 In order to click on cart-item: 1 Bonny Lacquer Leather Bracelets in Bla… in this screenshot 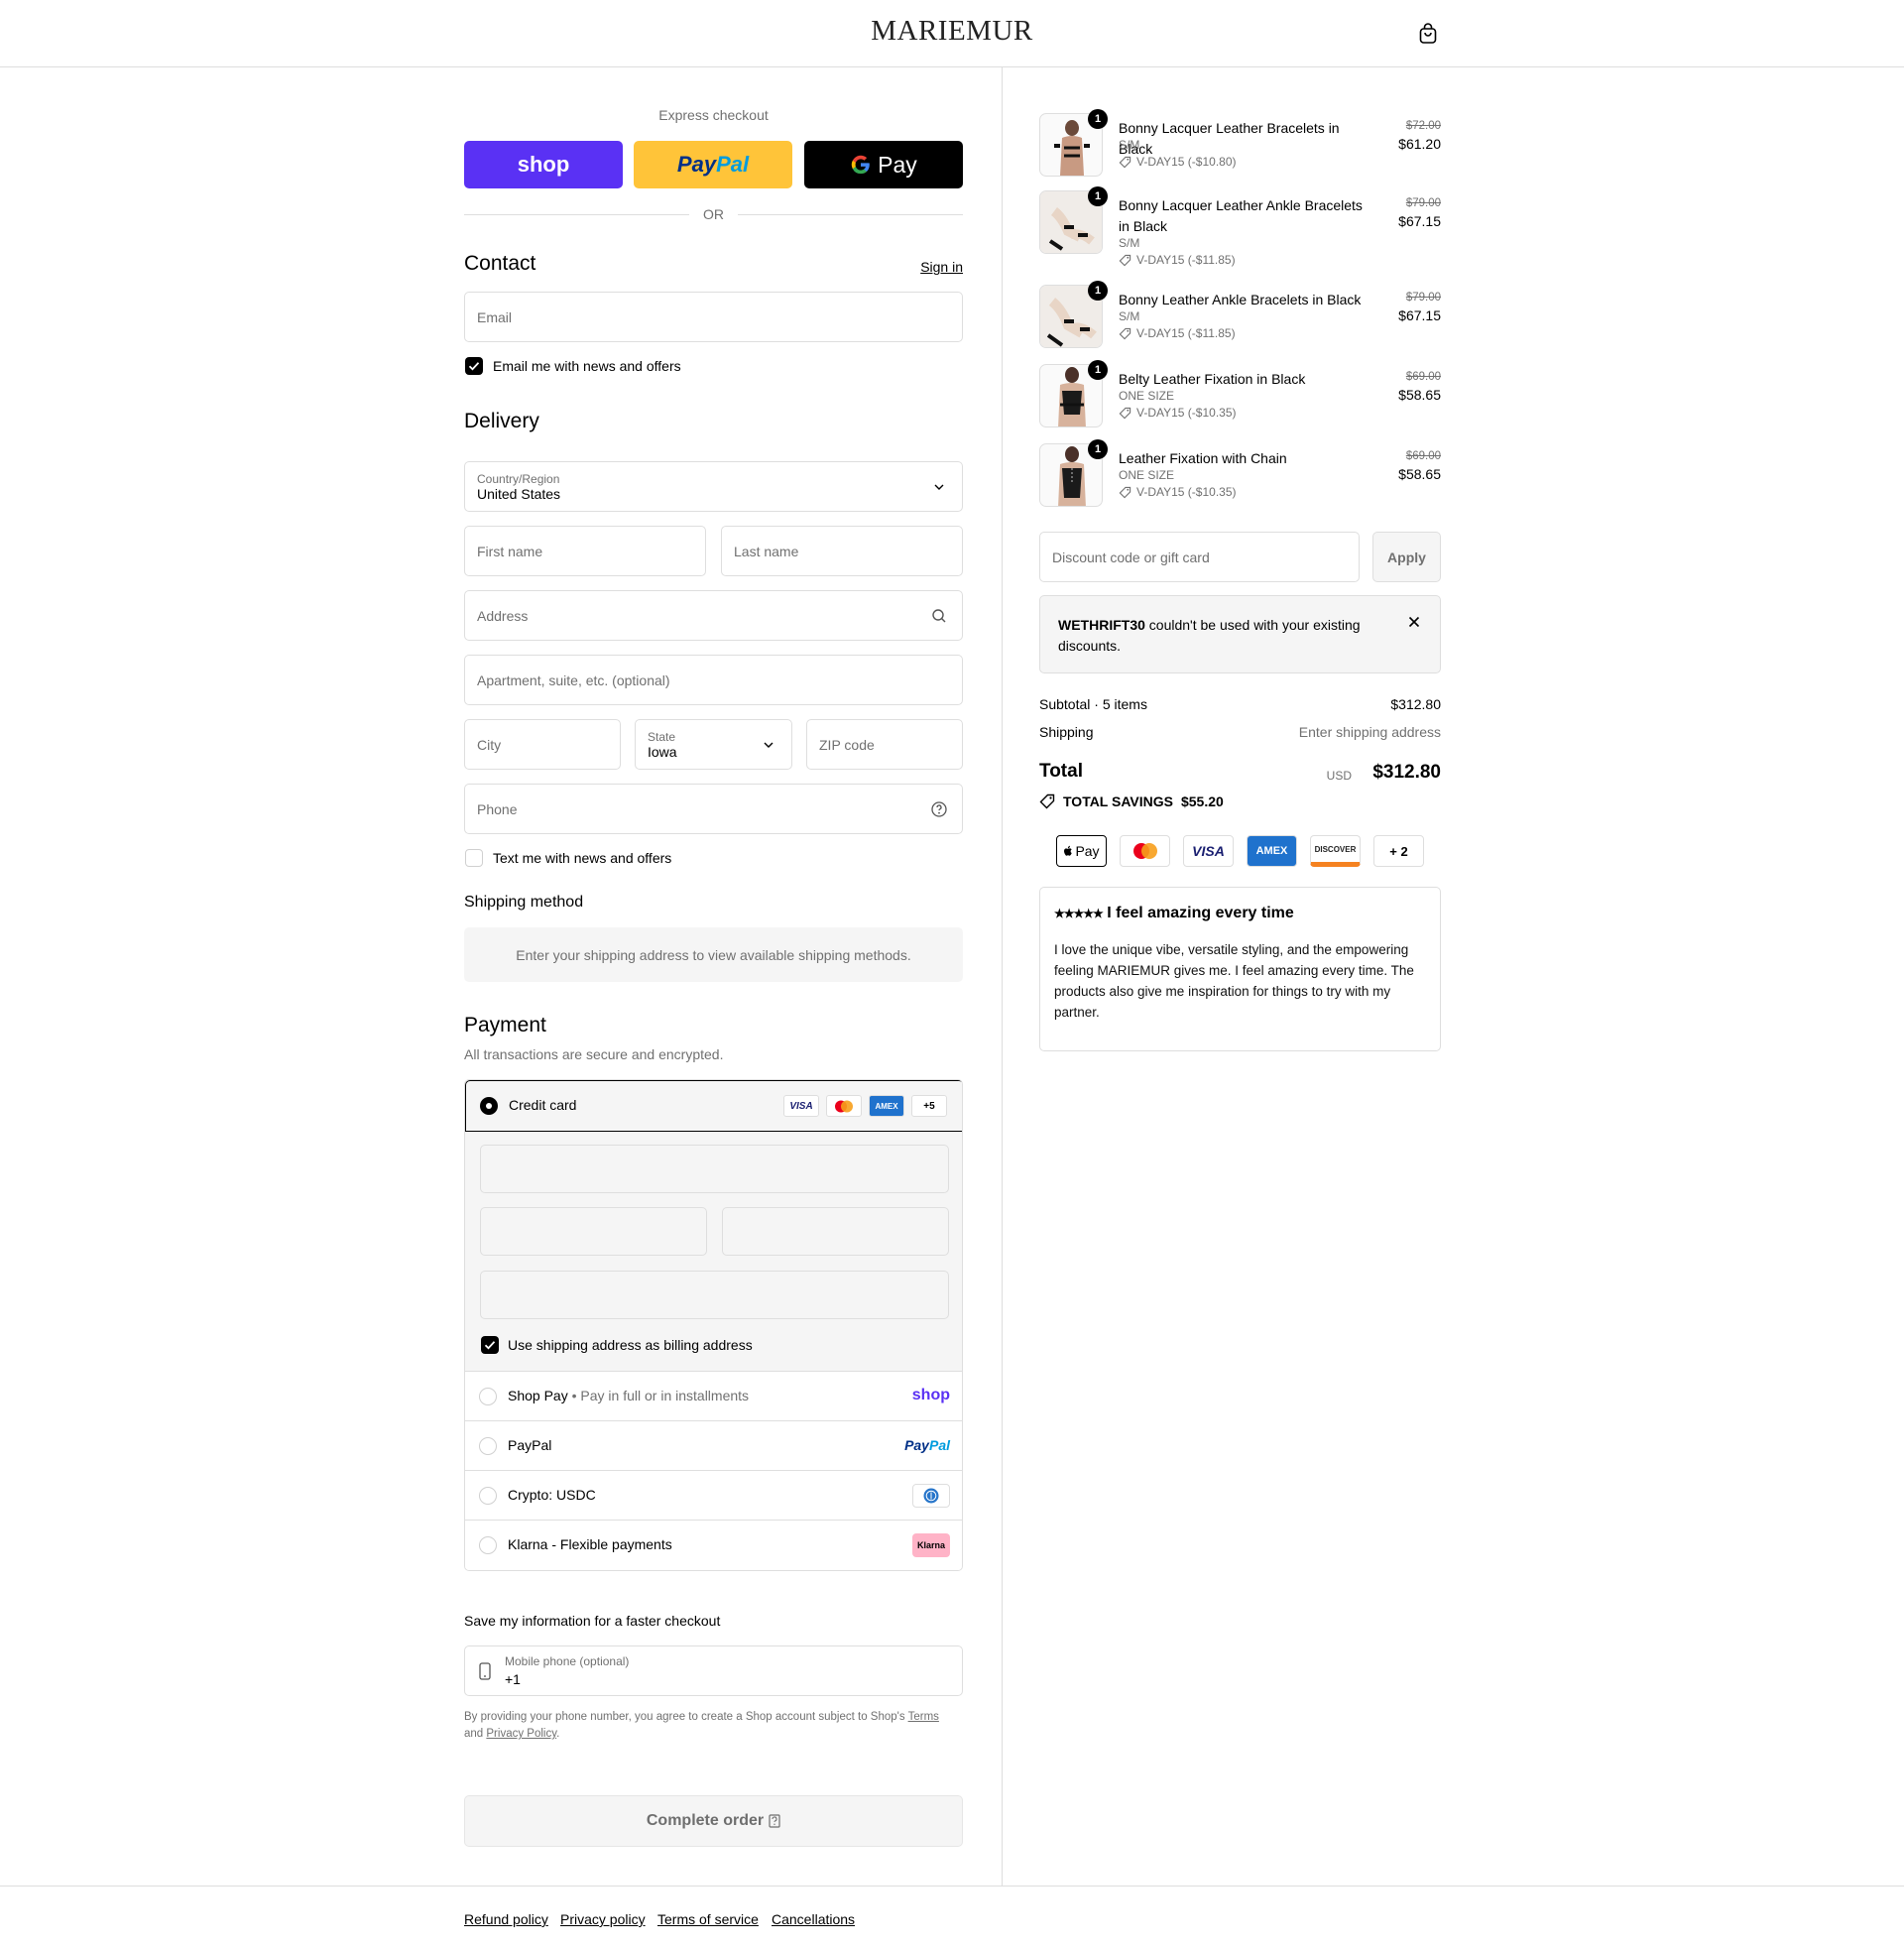, I will do `click(1240, 144)`.